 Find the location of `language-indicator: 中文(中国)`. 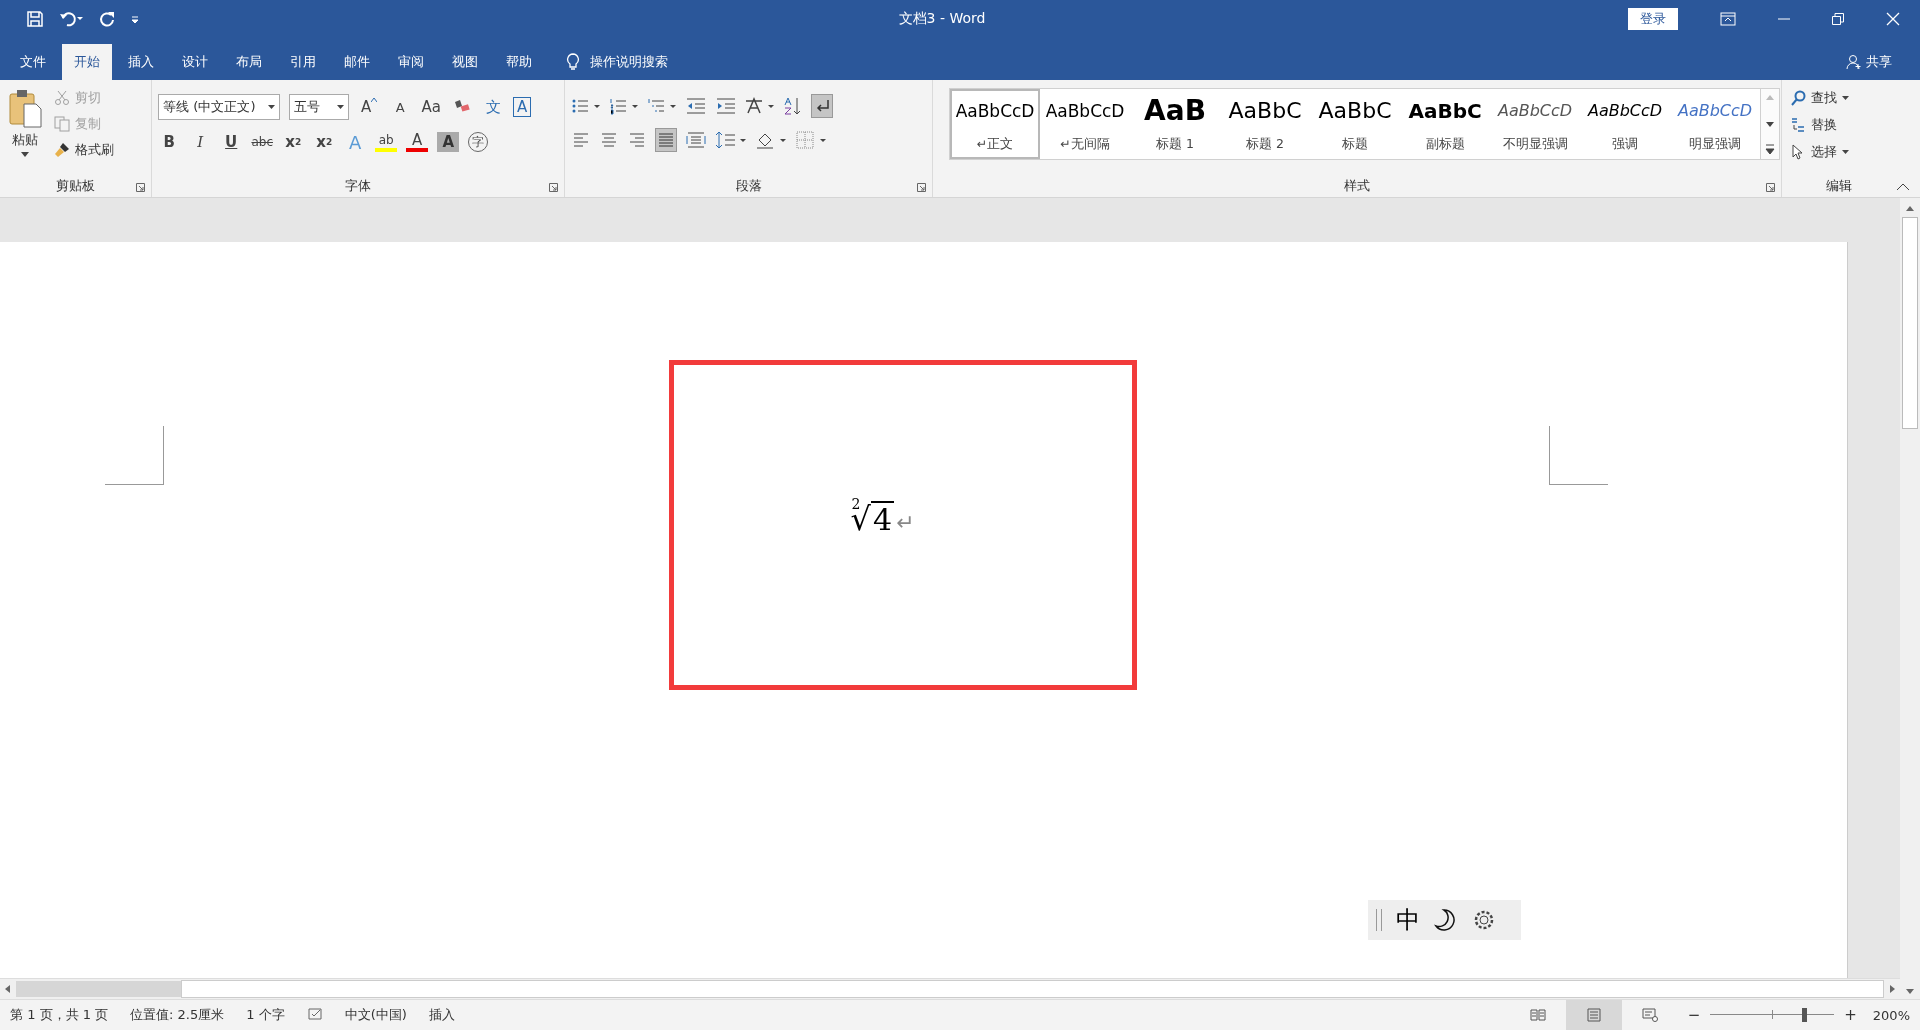

language-indicator: 中文(中国) is located at coordinates (375, 1015).